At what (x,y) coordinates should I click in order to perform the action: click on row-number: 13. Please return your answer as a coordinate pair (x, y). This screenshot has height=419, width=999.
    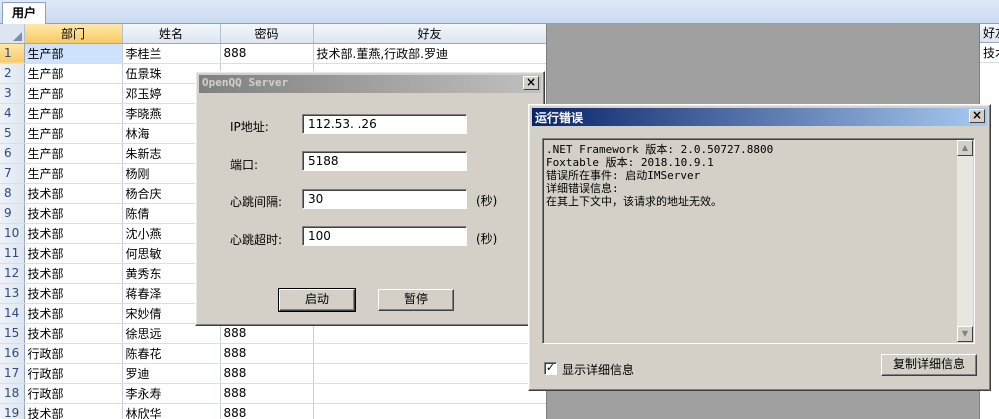
    Looking at the image, I should click on (12, 293).